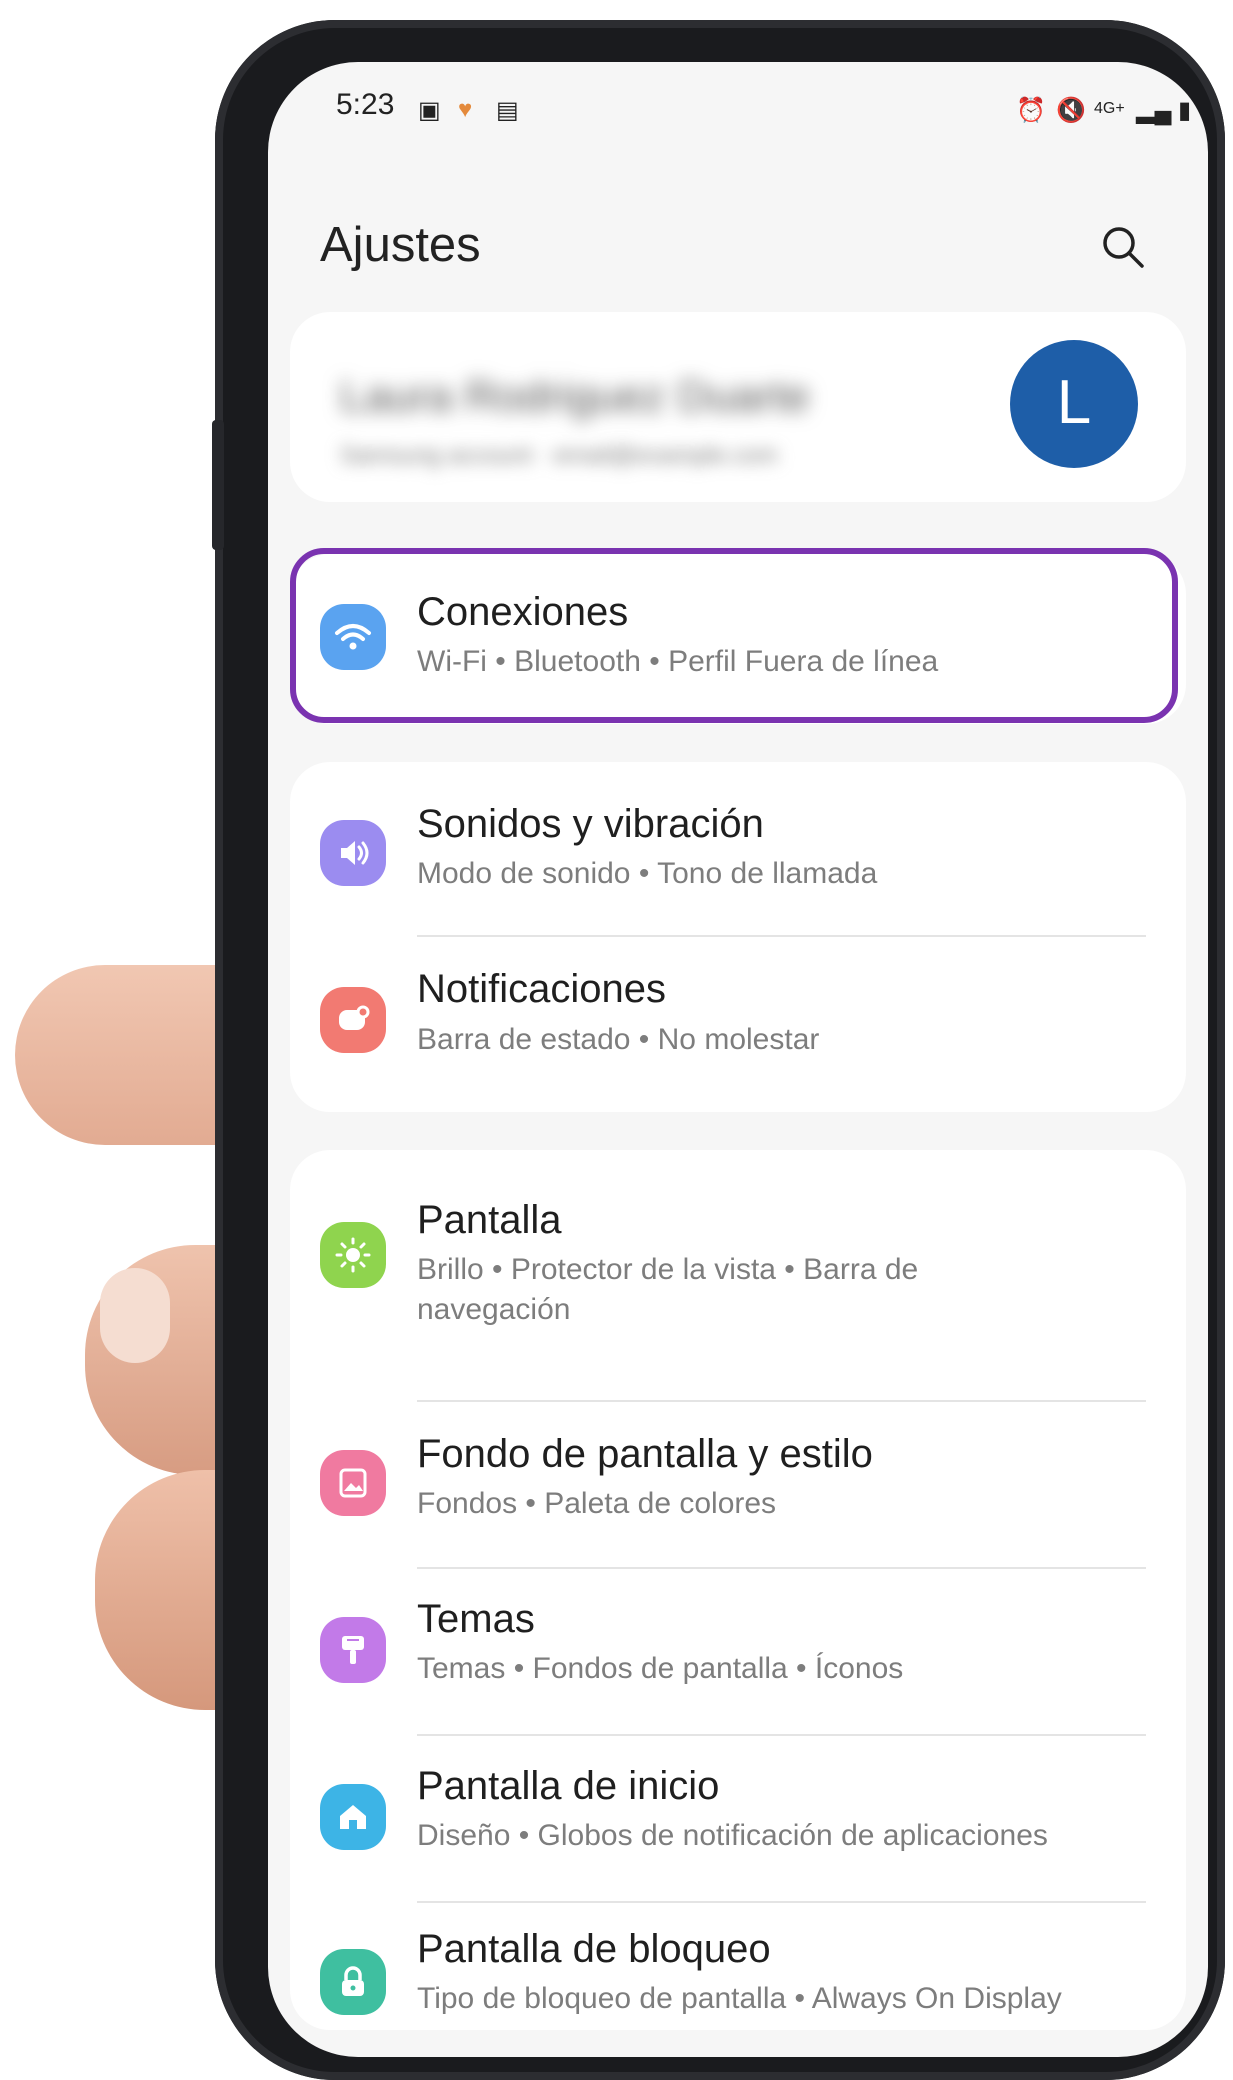 The image size is (1233, 2080). What do you see at coordinates (400, 245) in the screenshot?
I see `page-title: Ajustes` at bounding box center [400, 245].